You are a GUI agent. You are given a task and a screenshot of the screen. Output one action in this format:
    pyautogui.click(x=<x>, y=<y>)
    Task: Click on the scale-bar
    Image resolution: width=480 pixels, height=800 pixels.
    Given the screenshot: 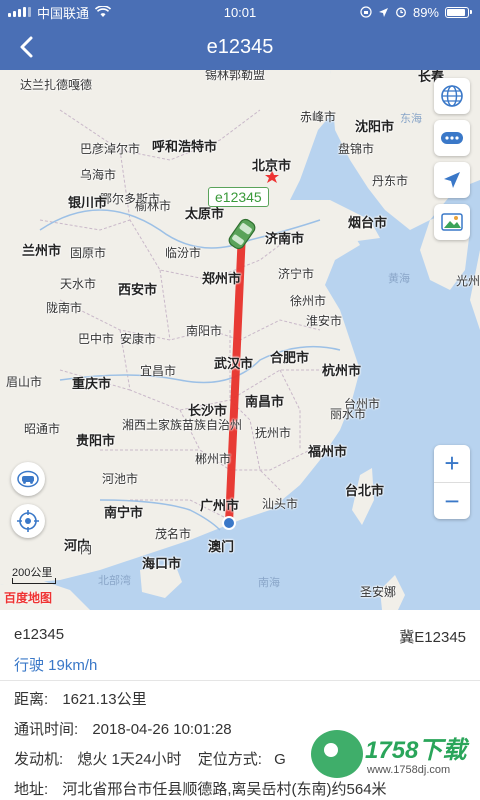 What is the action you would take?
    pyautogui.click(x=34, y=581)
    